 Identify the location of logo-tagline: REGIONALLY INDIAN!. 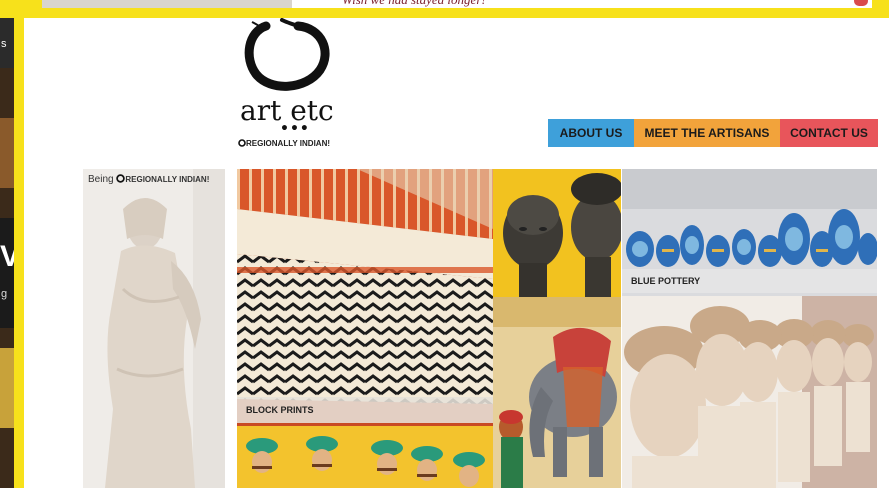
(284, 143).